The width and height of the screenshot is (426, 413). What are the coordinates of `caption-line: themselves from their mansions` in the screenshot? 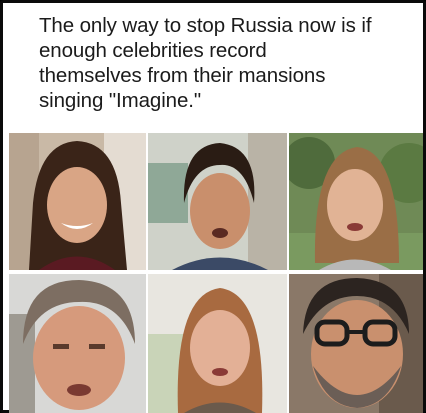 It's located at (182, 75).